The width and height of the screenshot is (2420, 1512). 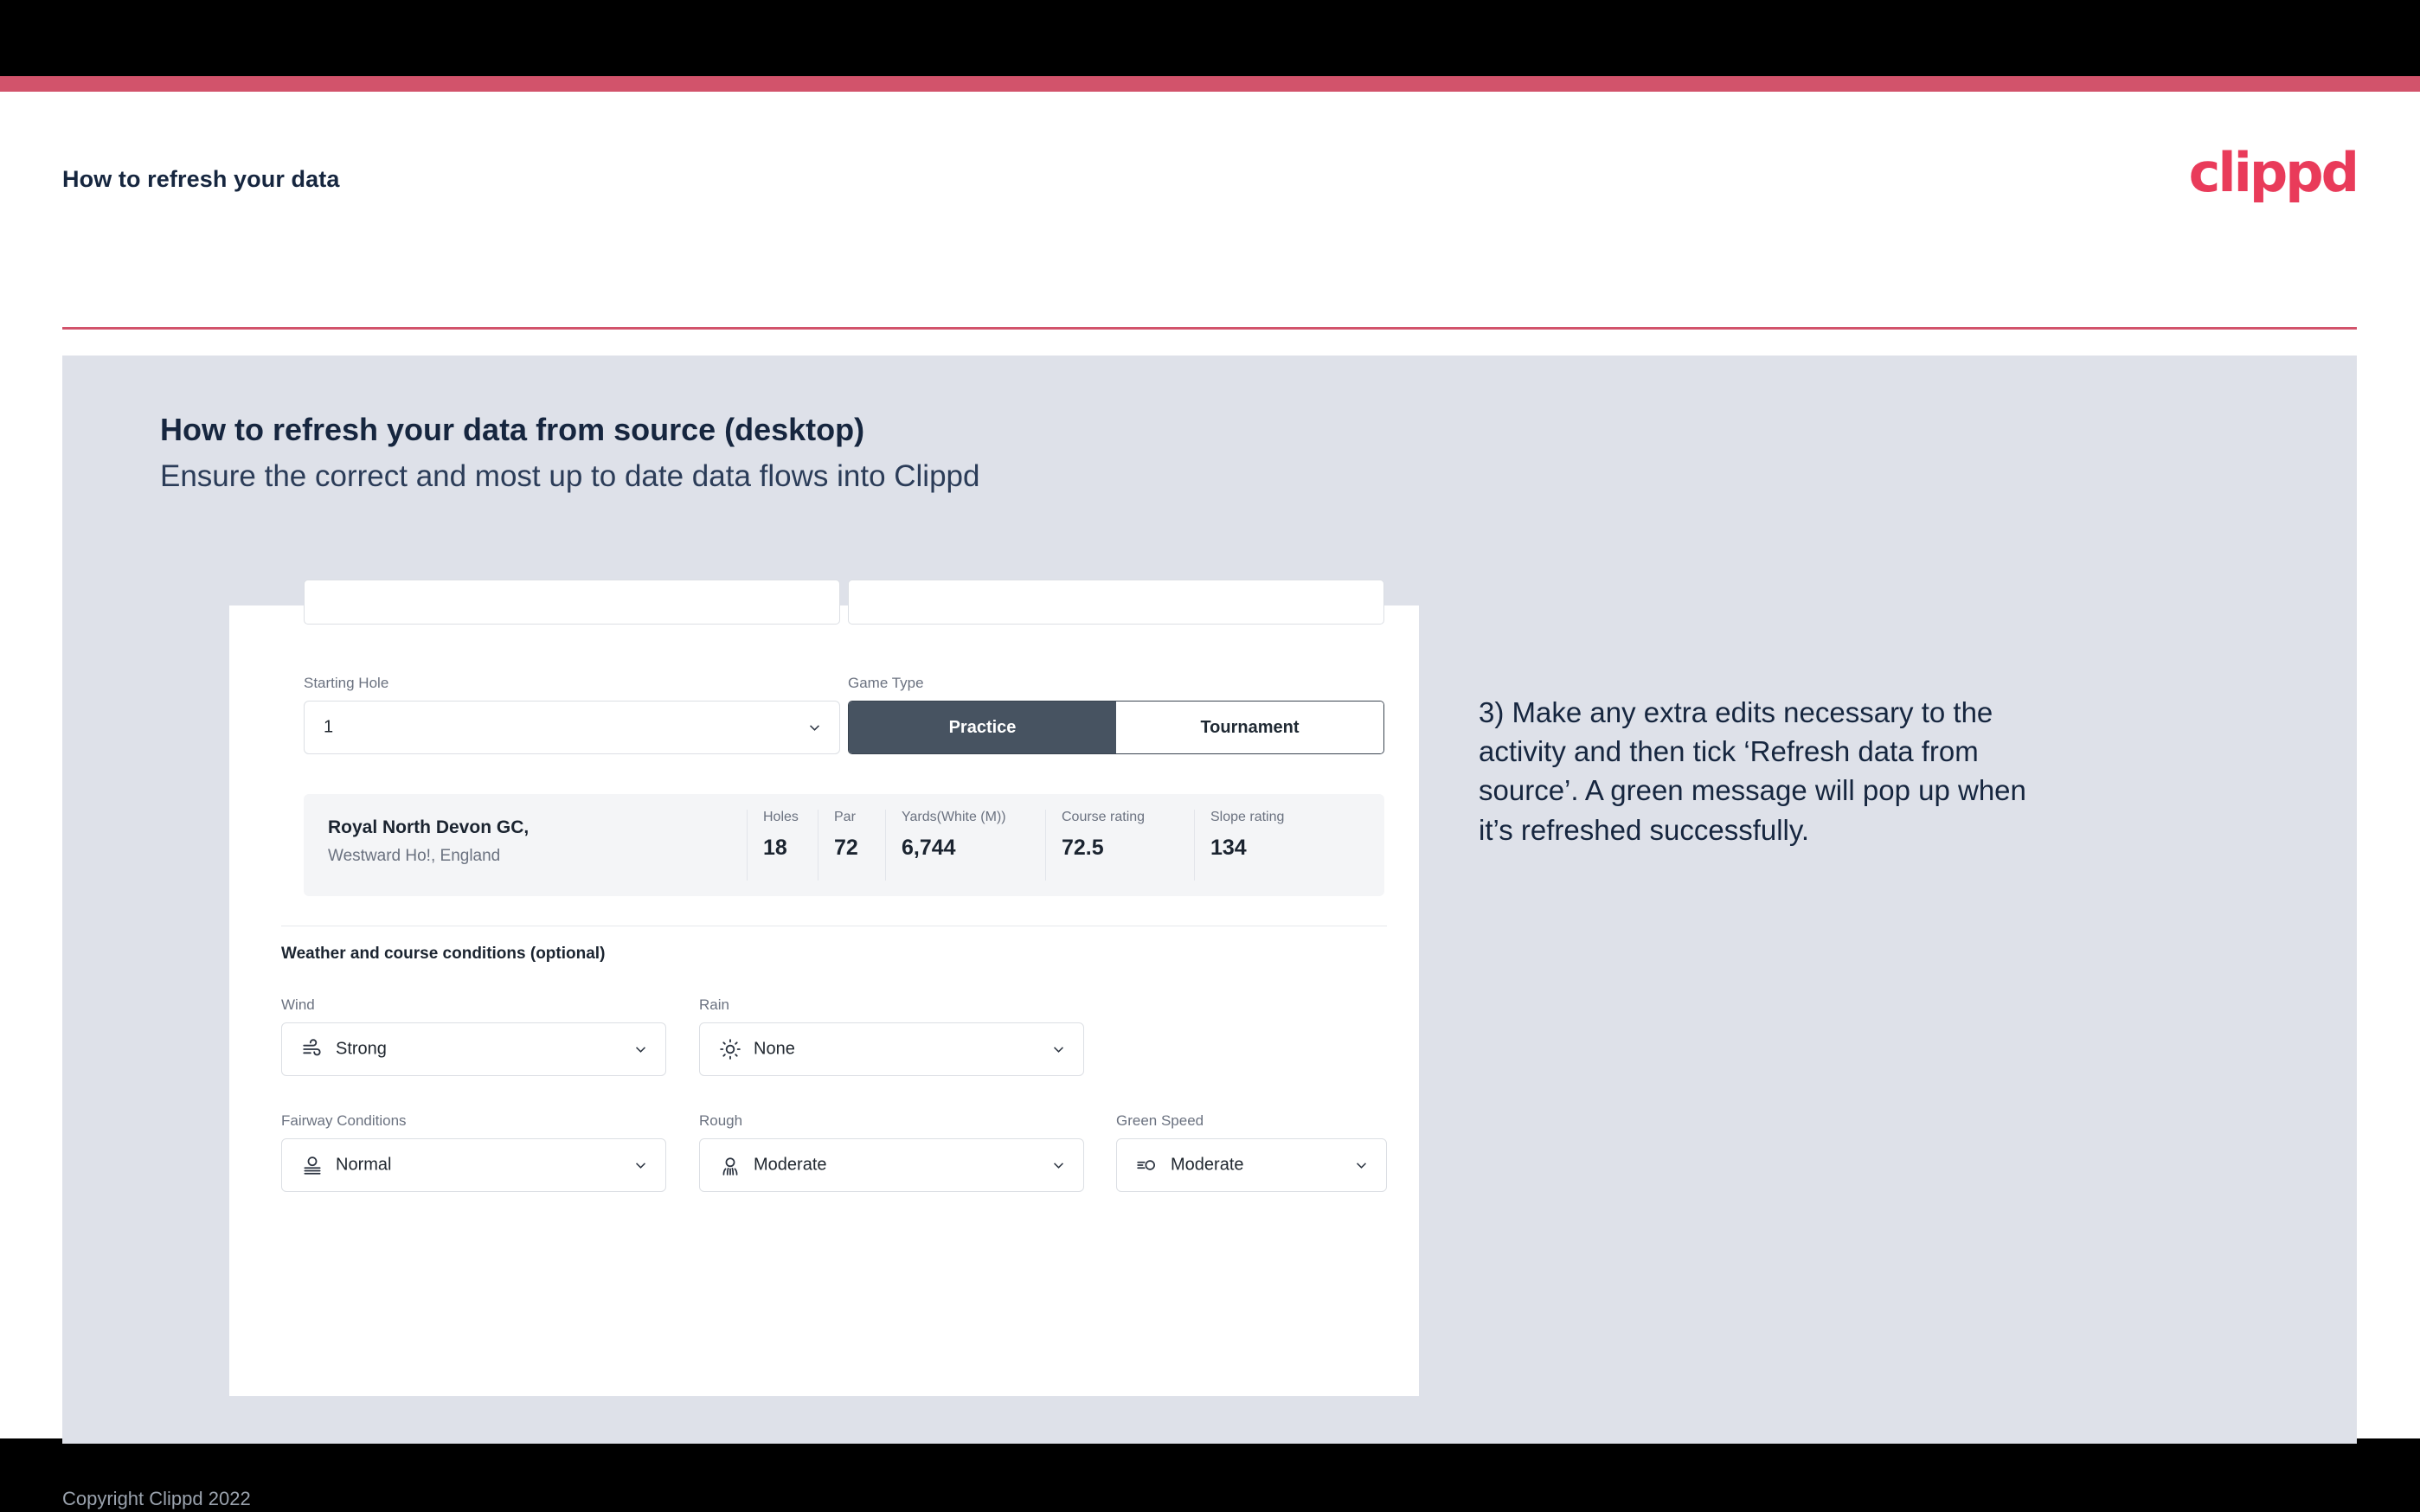 What do you see at coordinates (1119, 845) in the screenshot?
I see `course-stat-course-rating: Course rating 72.5` at bounding box center [1119, 845].